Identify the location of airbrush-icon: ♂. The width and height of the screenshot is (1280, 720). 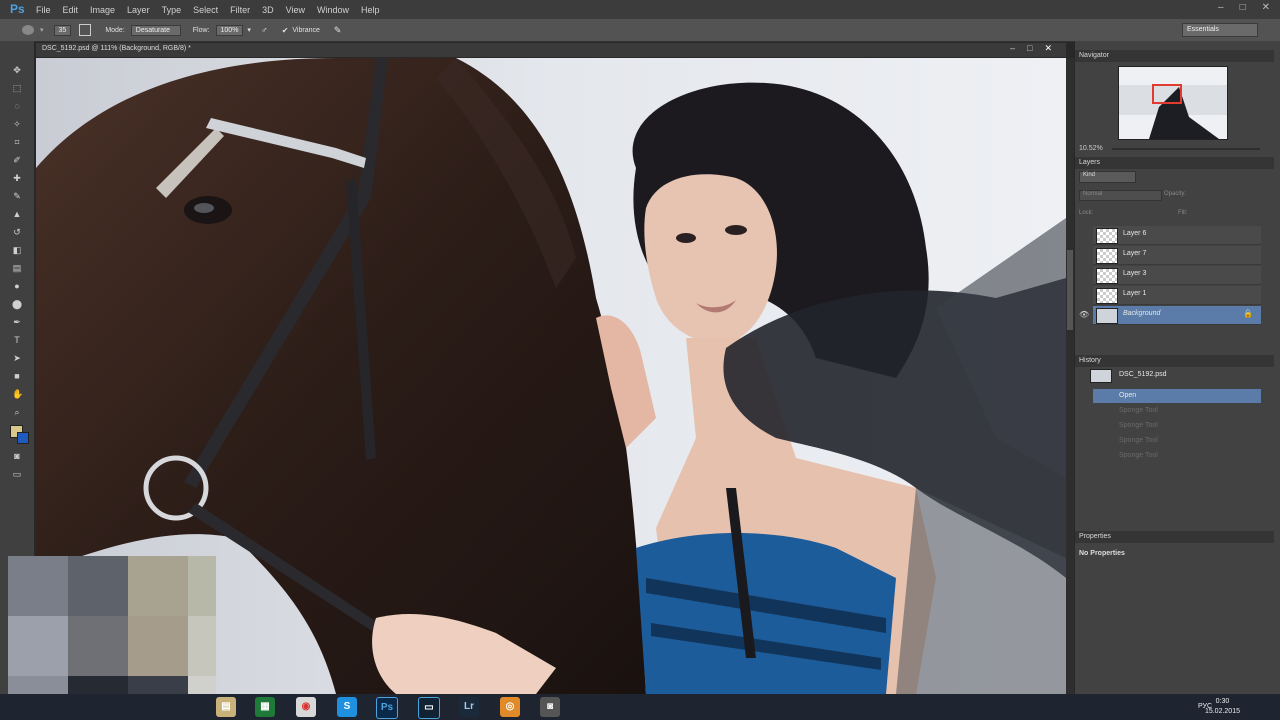
(264, 30).